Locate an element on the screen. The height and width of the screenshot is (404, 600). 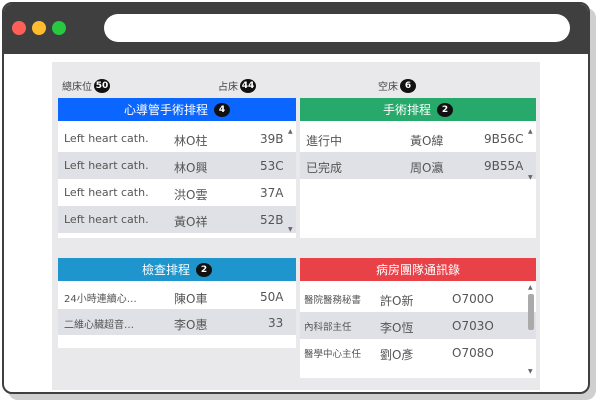
role-cell: 醫院醫務秘書 is located at coordinates (333, 300).